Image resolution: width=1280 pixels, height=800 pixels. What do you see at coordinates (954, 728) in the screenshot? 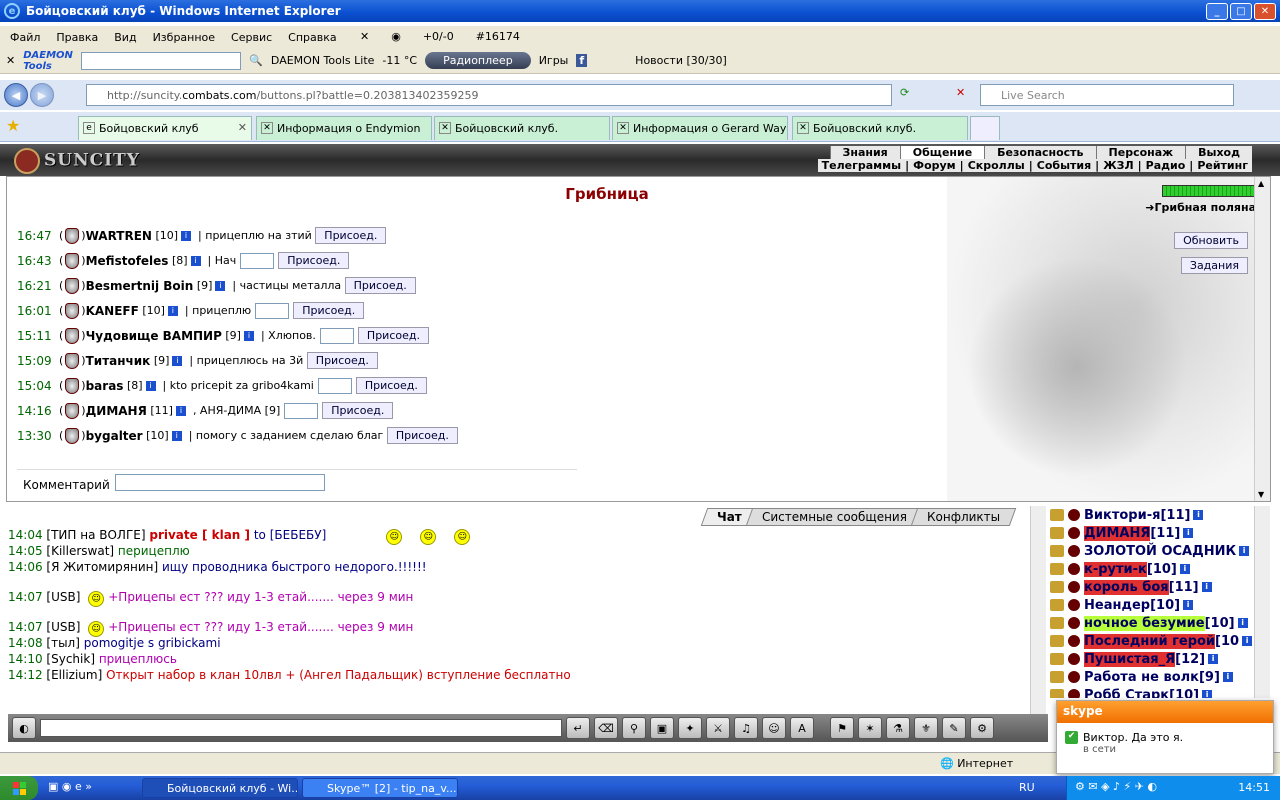
I see `ability-icon-5: ✎` at bounding box center [954, 728].